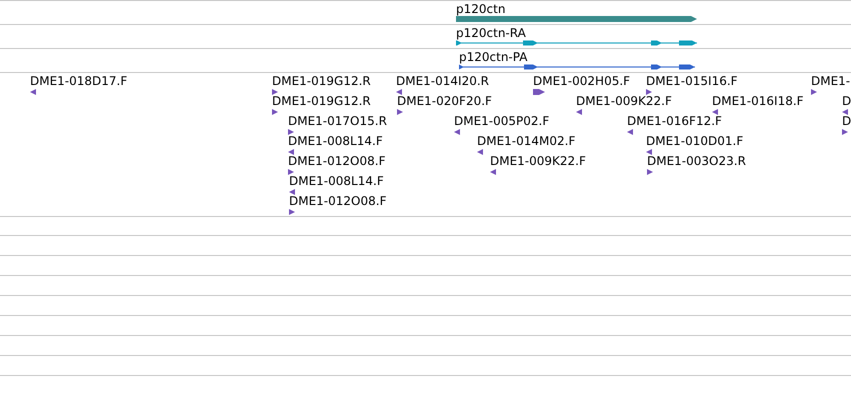 The image size is (851, 400). What do you see at coordinates (692, 81) in the screenshot?
I see `clone-label: DME1-015I16.F` at bounding box center [692, 81].